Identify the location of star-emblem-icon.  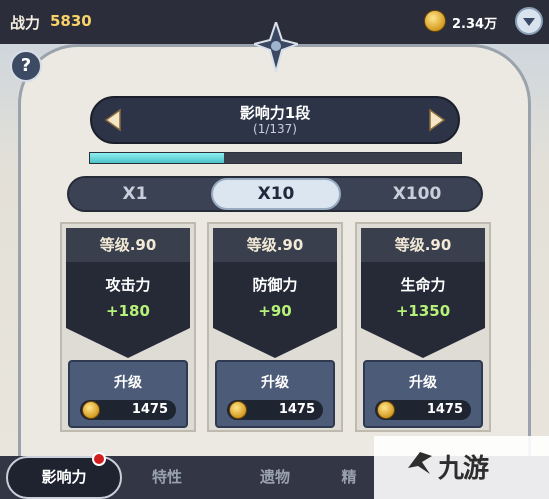
(276, 47).